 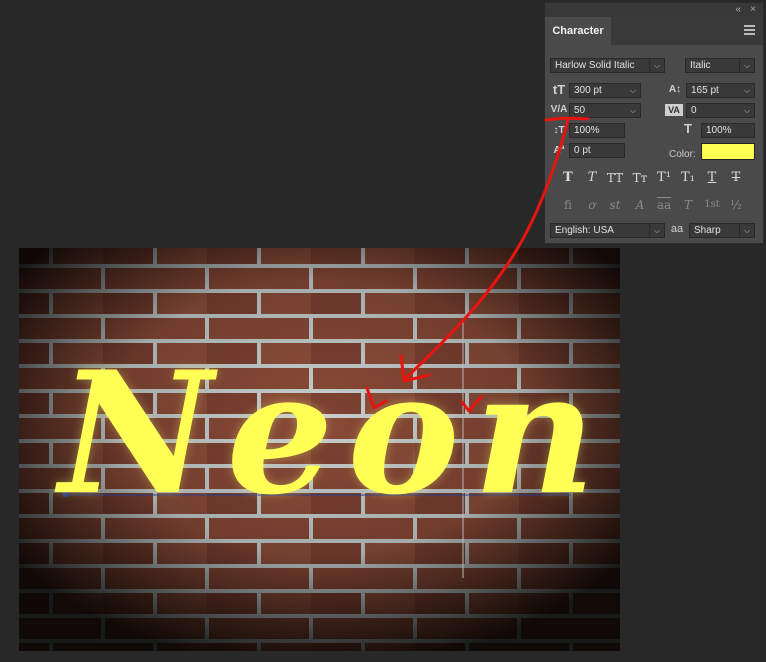 What do you see at coordinates (722, 230) in the screenshot?
I see `antialias-dropdown: Sharp ⌵` at bounding box center [722, 230].